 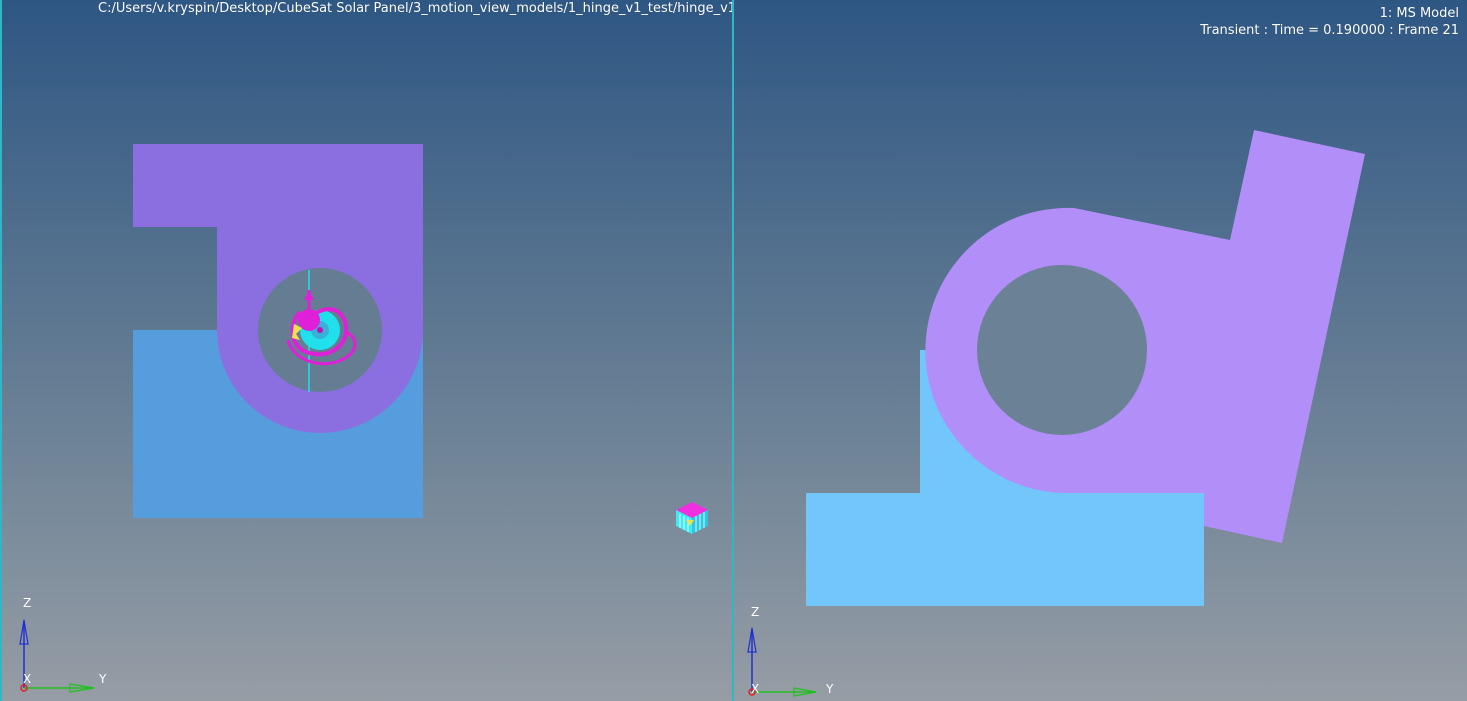 What do you see at coordinates (1329, 30) in the screenshot?
I see `animation-status: Transient : Time = 0.190000 : Frame 21` at bounding box center [1329, 30].